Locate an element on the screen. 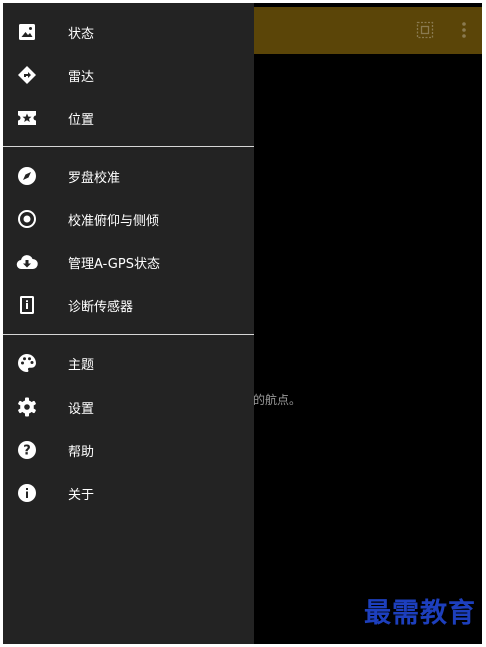 Image resolution: width=486 pixels, height=647 pixels. info-device-icon is located at coordinates (27, 305).